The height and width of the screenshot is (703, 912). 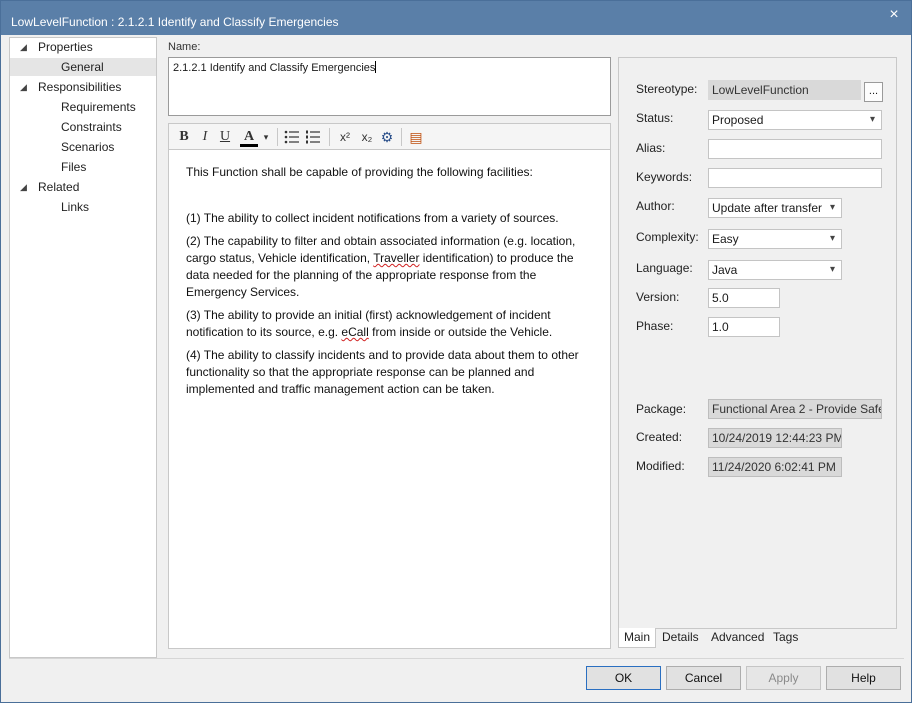 What do you see at coordinates (73, 167) in the screenshot?
I see `tree-item-files: Files` at bounding box center [73, 167].